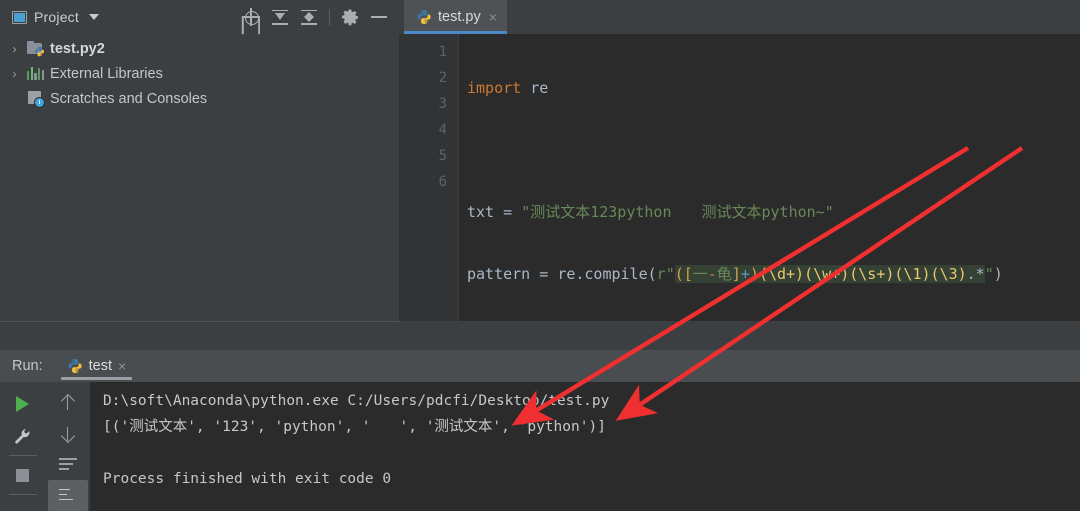 The width and height of the screenshot is (1080, 511). What do you see at coordinates (677, 212) in the screenshot?
I see `token-txt-string: "测试文本123python 测试文本python~"` at bounding box center [677, 212].